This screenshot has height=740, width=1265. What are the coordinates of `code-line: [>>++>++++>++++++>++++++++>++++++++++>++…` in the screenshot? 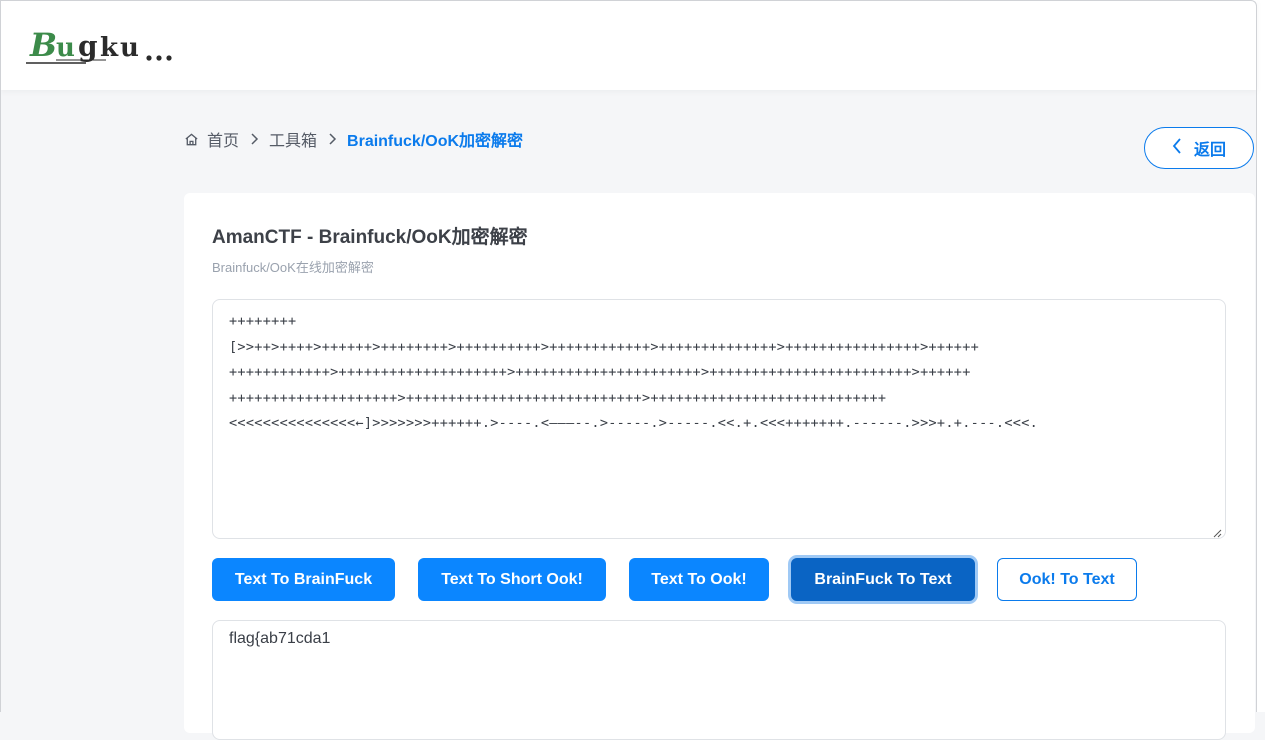 It's located at (604, 346).